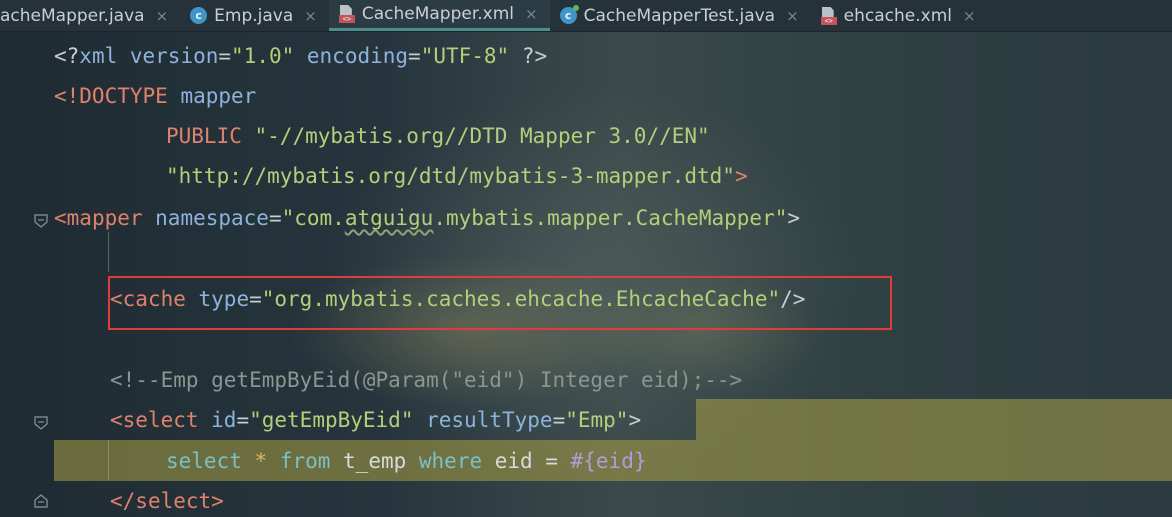 Image resolution: width=1172 pixels, height=517 pixels. I want to click on code-line-doctype: <!DOCTYPE mapper, so click(155, 96).